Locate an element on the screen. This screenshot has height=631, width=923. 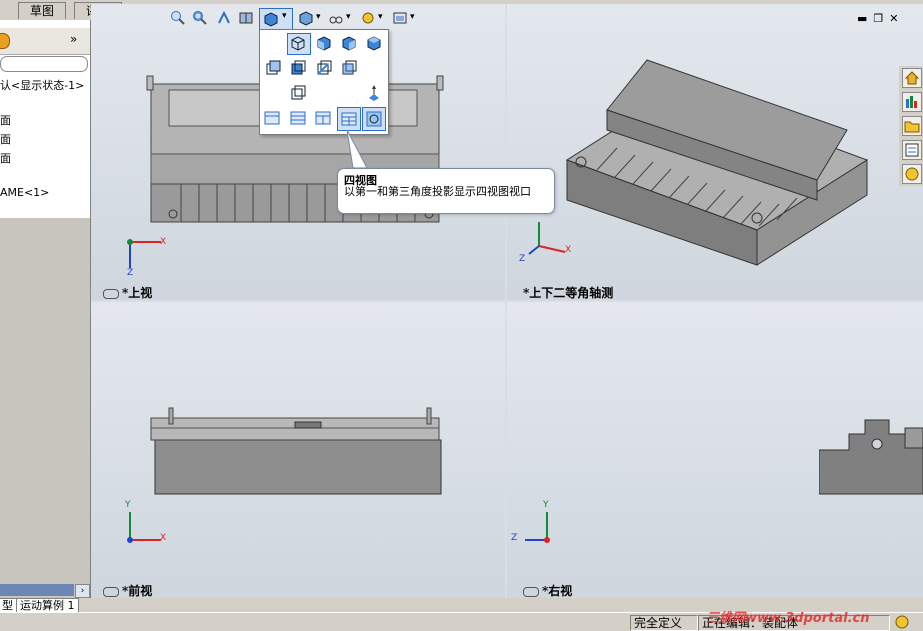
tab-model: 型 is located at coordinates (8, 605).